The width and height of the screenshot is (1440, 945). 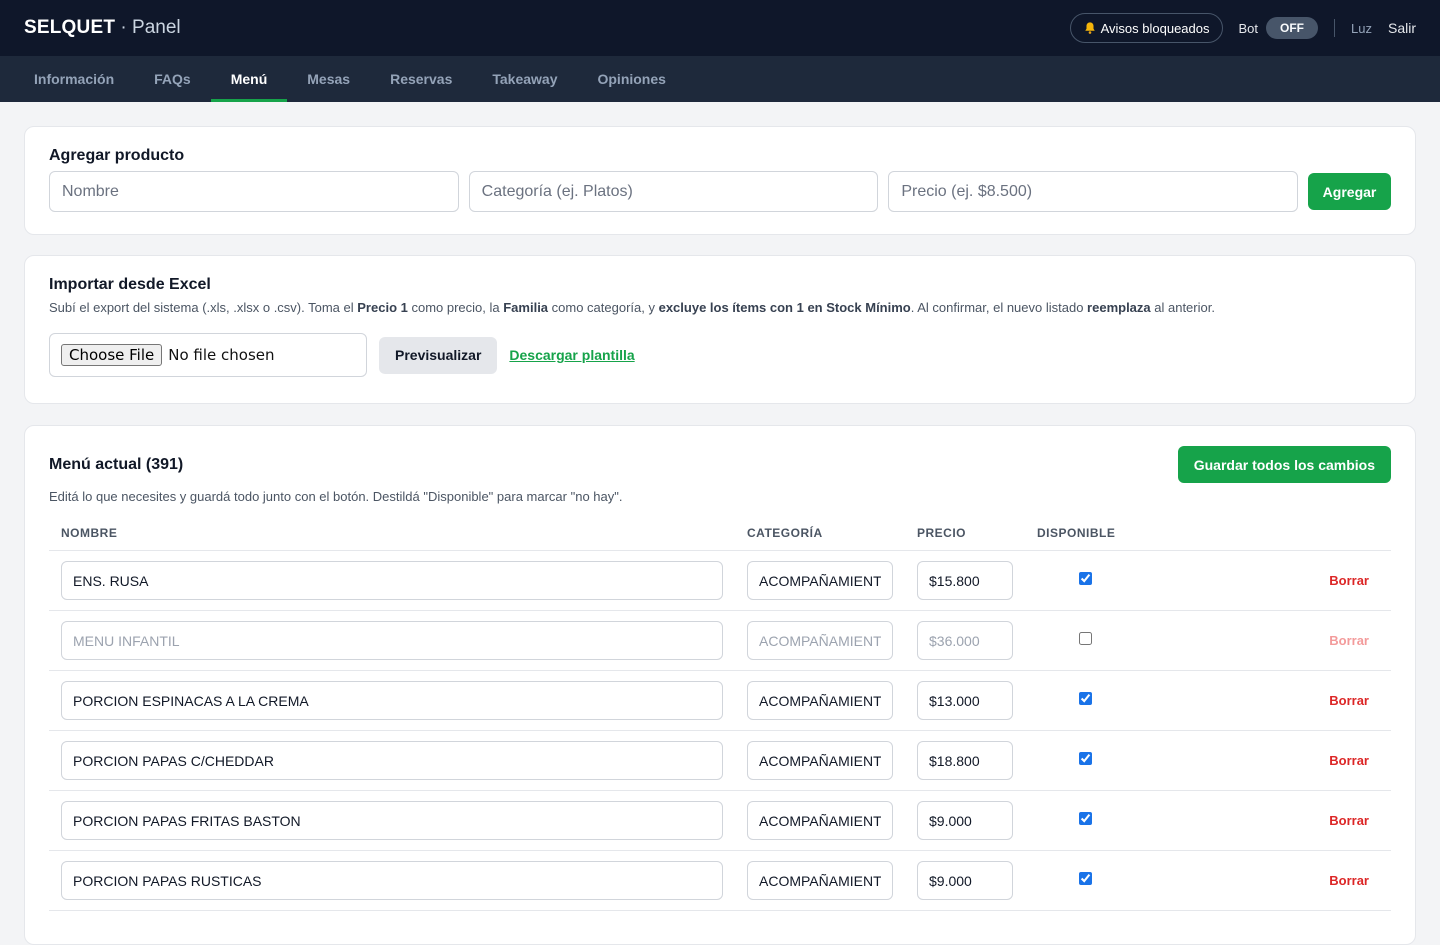 I want to click on add-product-button: Agregar, so click(x=1350, y=191).